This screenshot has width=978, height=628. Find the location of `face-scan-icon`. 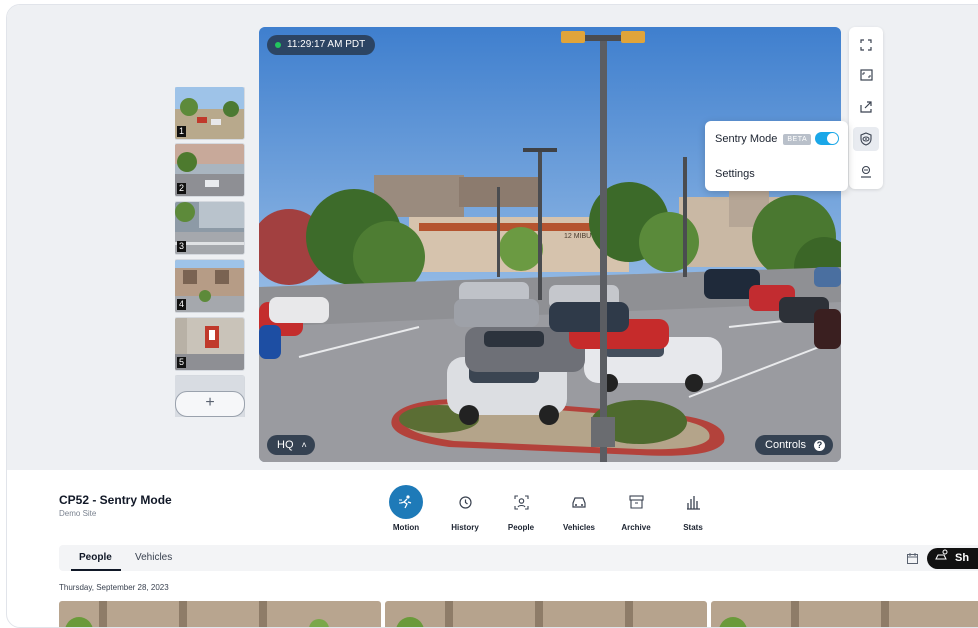

face-scan-icon is located at coordinates (866, 171).